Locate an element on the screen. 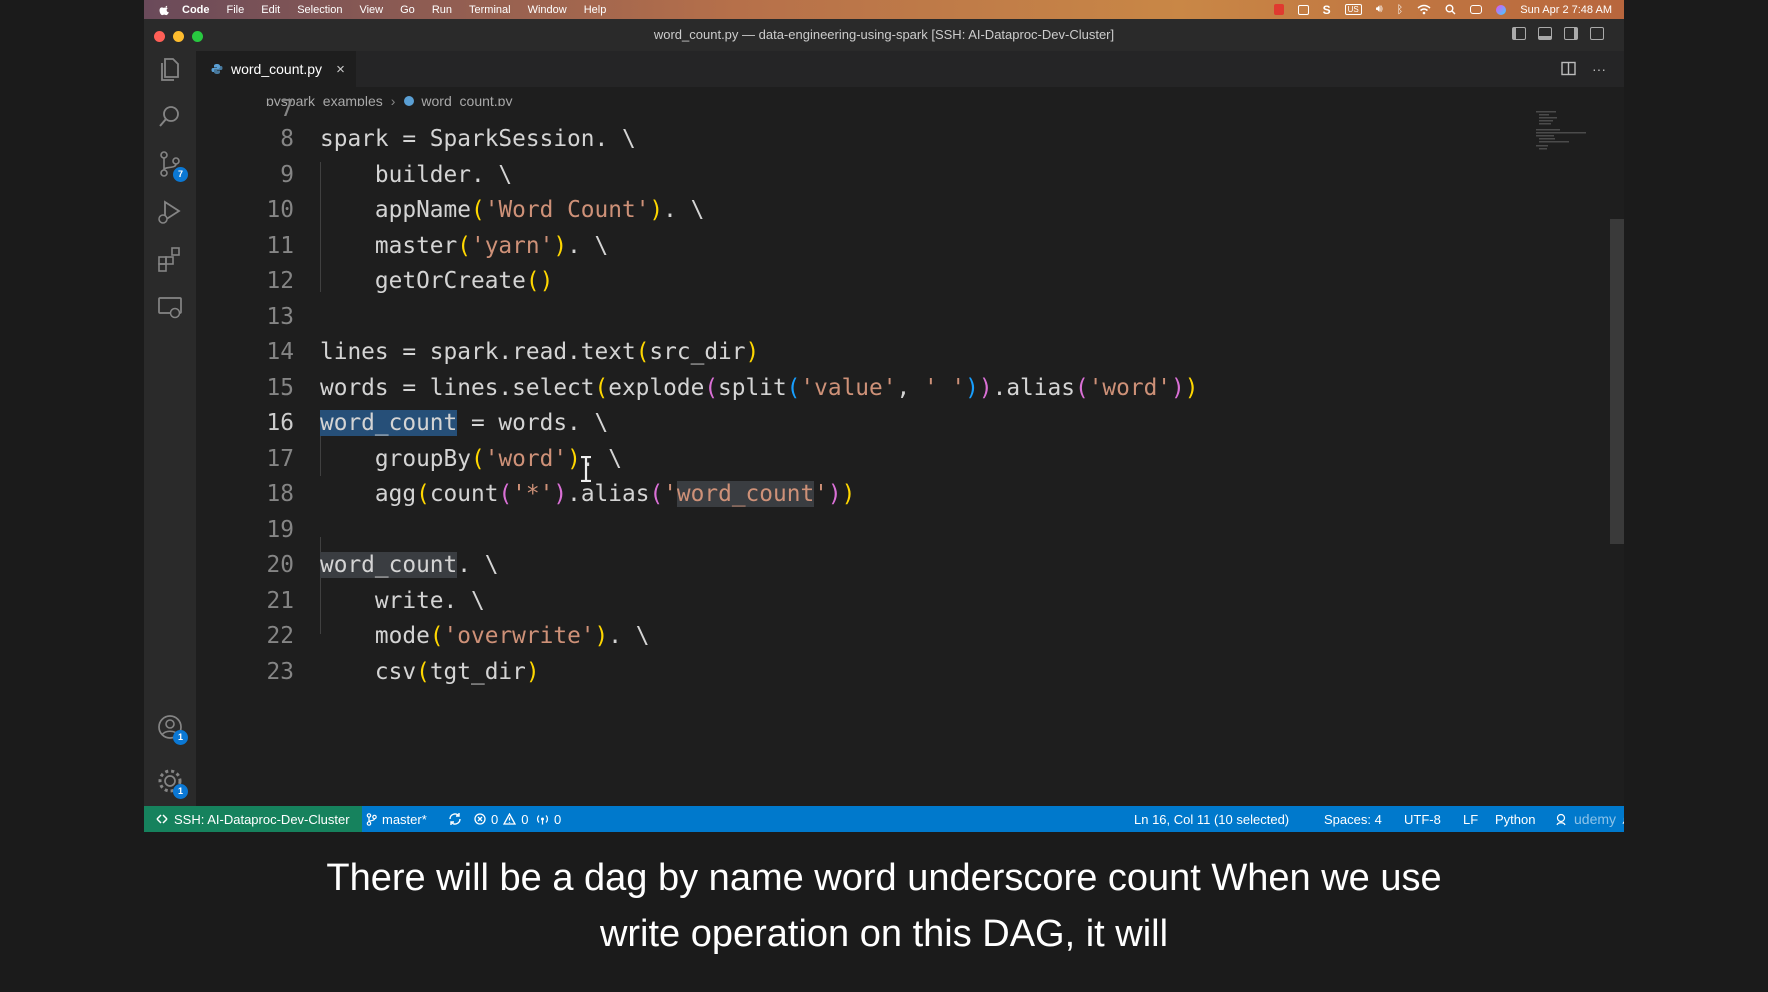 This screenshot has width=1768, height=992. code-line: 12 getOrCreate() is located at coordinates (881, 281).